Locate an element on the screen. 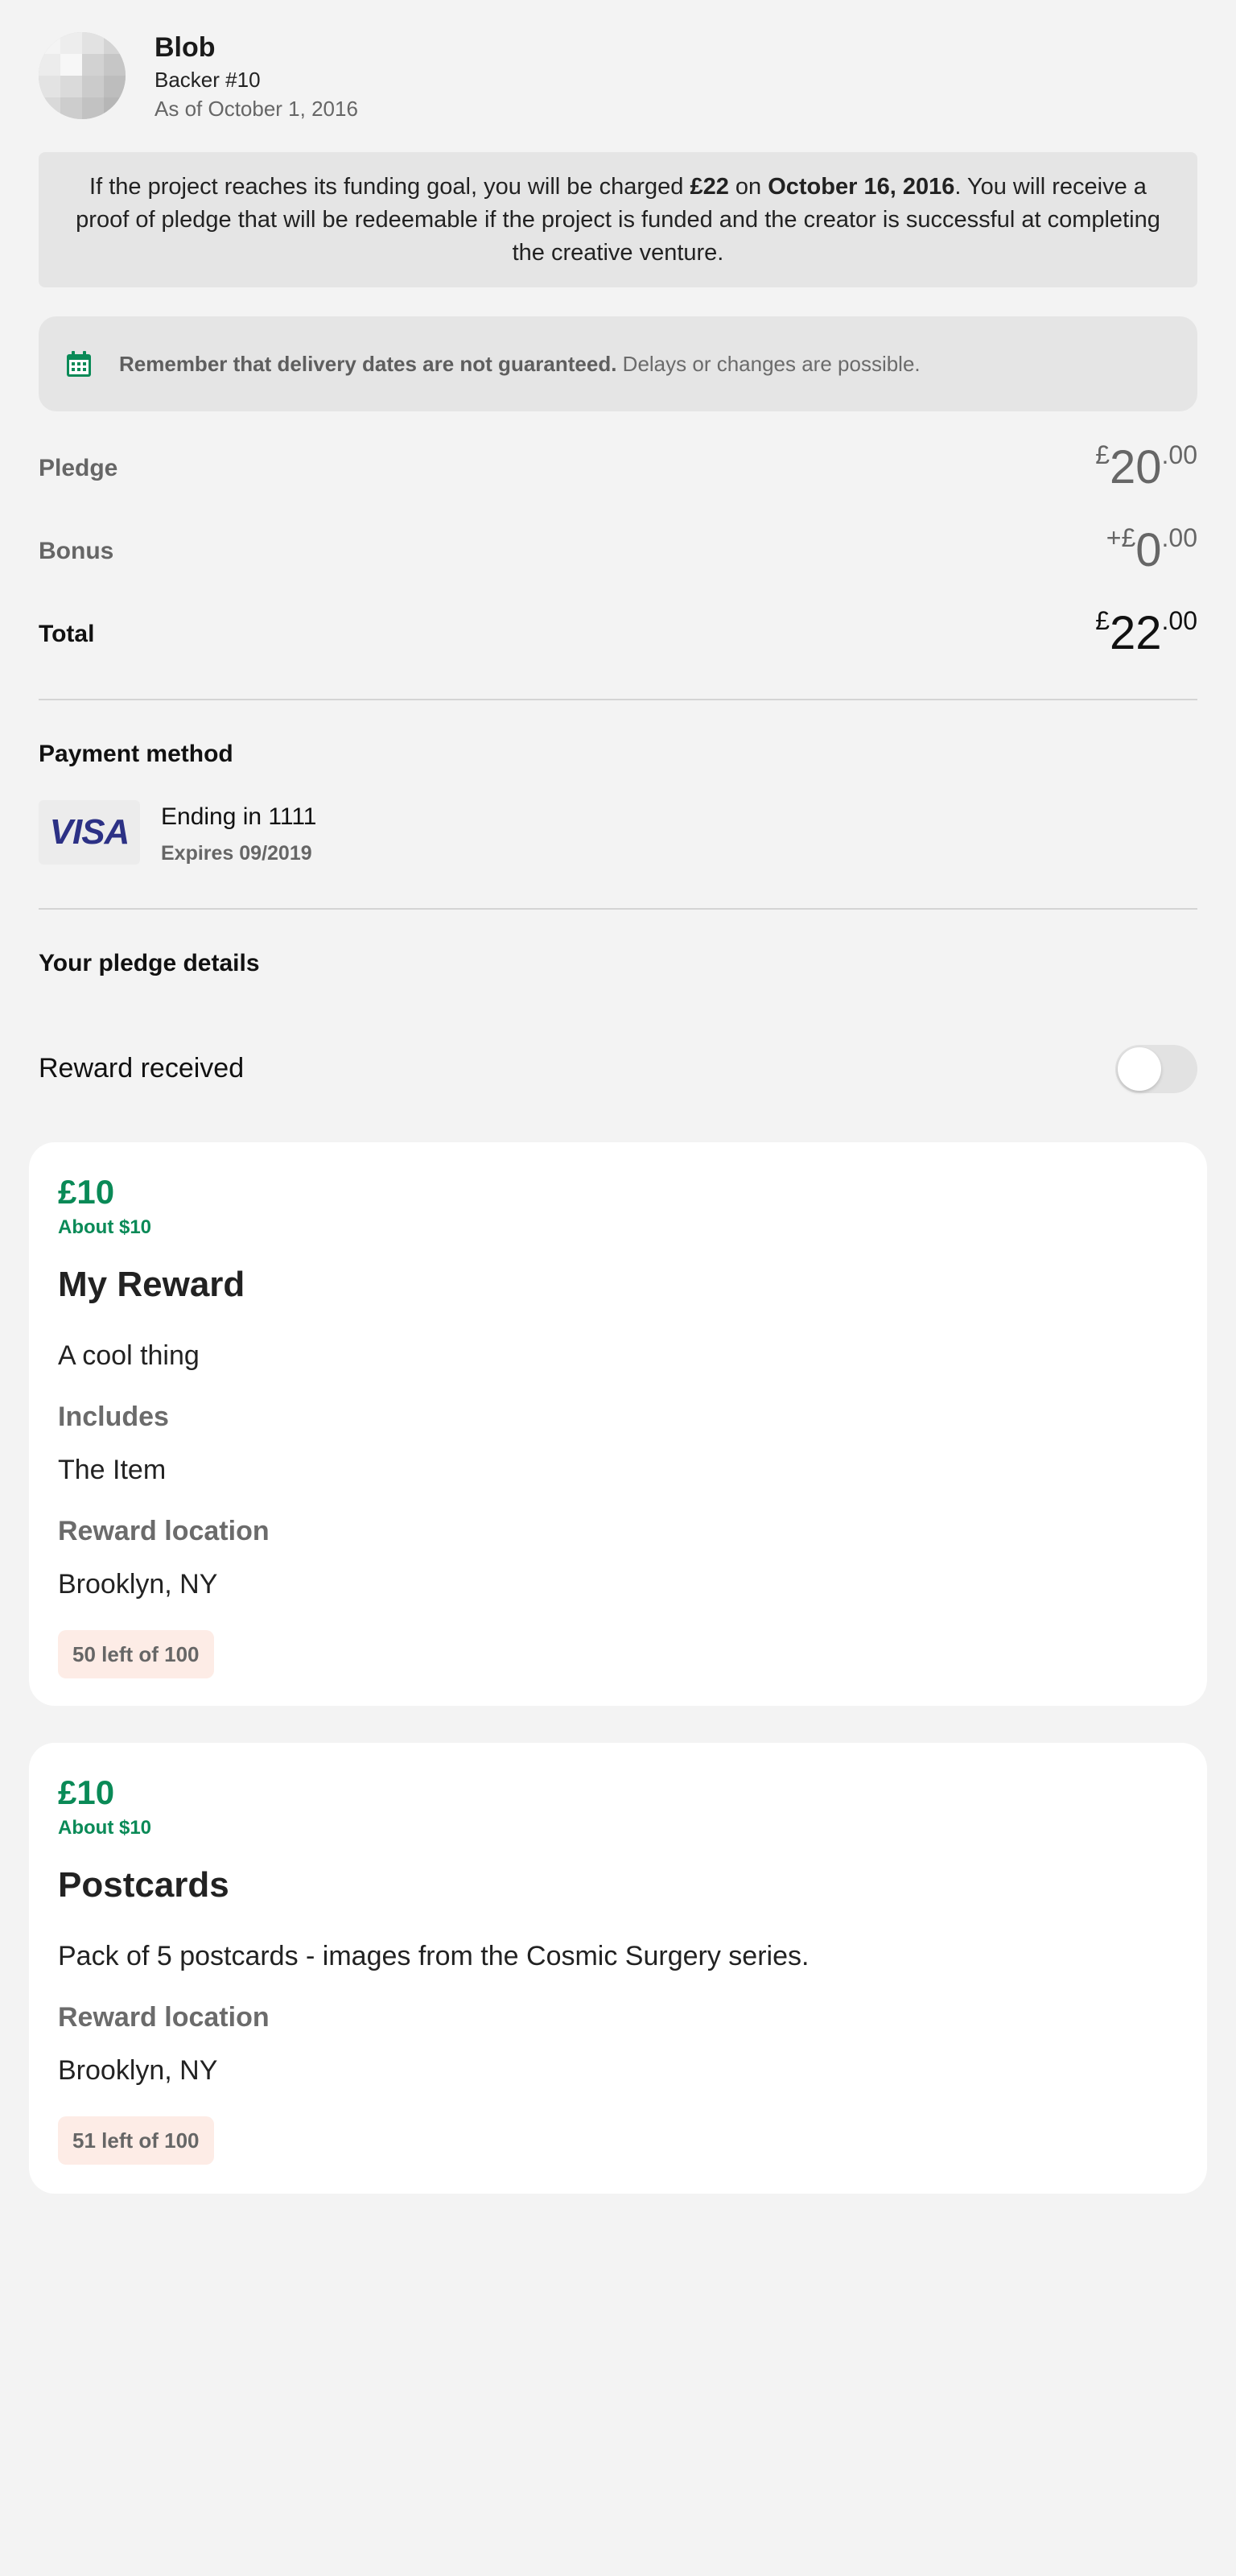  total-row: Total £22.00 is located at coordinates (618, 634).